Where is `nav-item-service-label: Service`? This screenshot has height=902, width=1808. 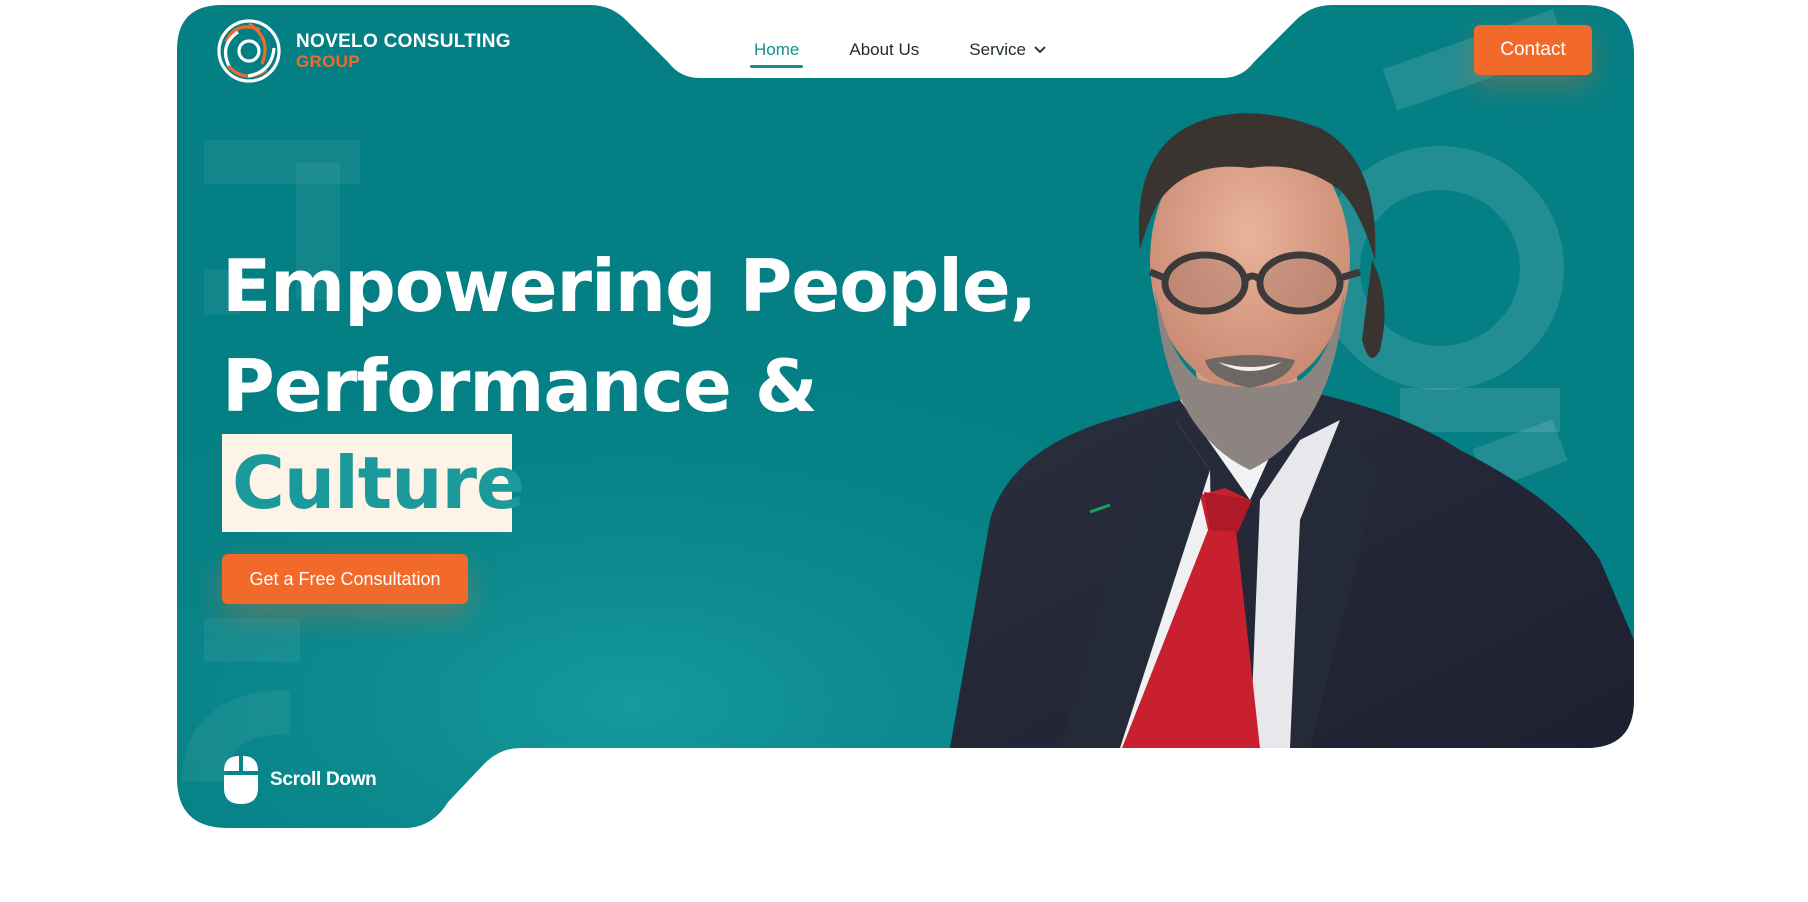 nav-item-service-label: Service is located at coordinates (997, 49).